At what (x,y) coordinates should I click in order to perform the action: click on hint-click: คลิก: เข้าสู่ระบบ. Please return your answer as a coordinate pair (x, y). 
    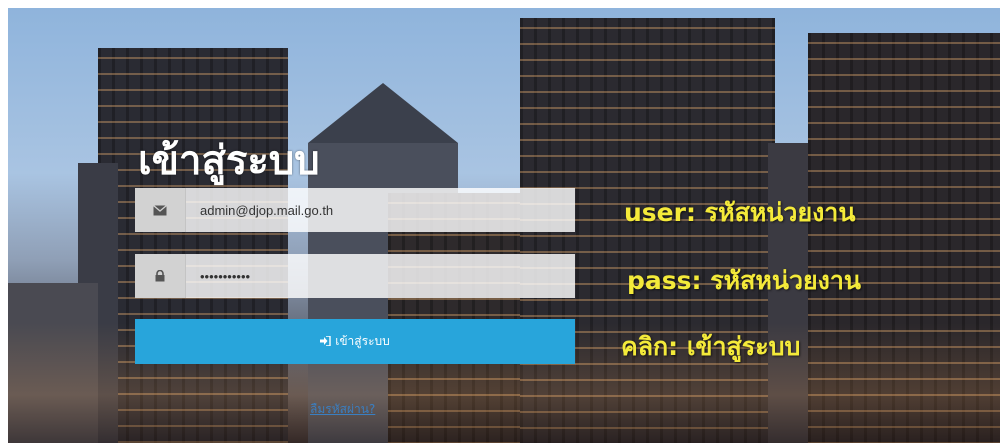
    Looking at the image, I should click on (711, 346).